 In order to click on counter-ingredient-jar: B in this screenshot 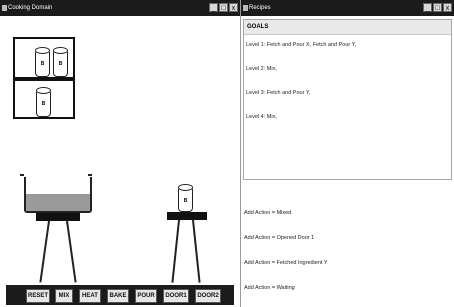, I will do `click(185, 198)`.